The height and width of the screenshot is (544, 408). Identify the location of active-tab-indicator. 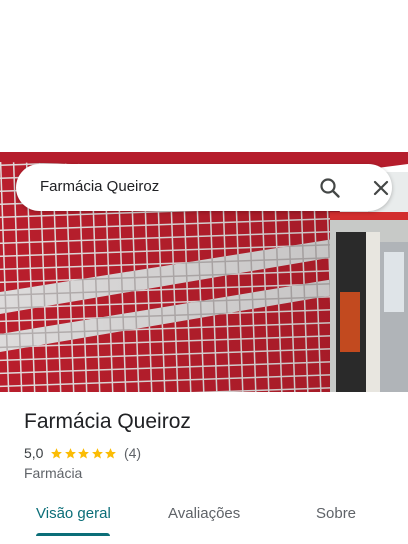
(73, 534).